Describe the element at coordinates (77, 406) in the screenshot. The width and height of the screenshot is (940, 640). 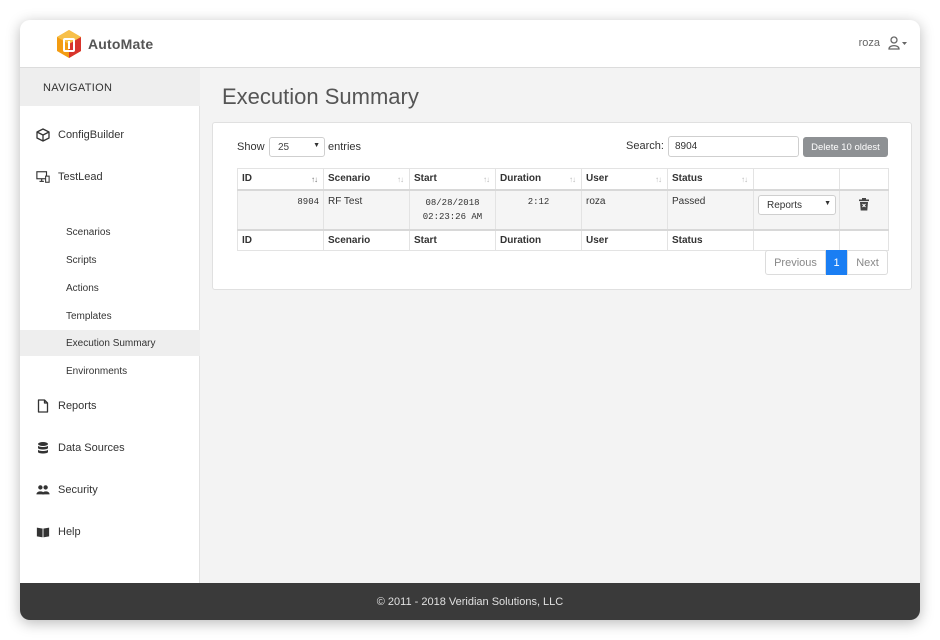
I see `sidebar-item-label: Reports` at that location.